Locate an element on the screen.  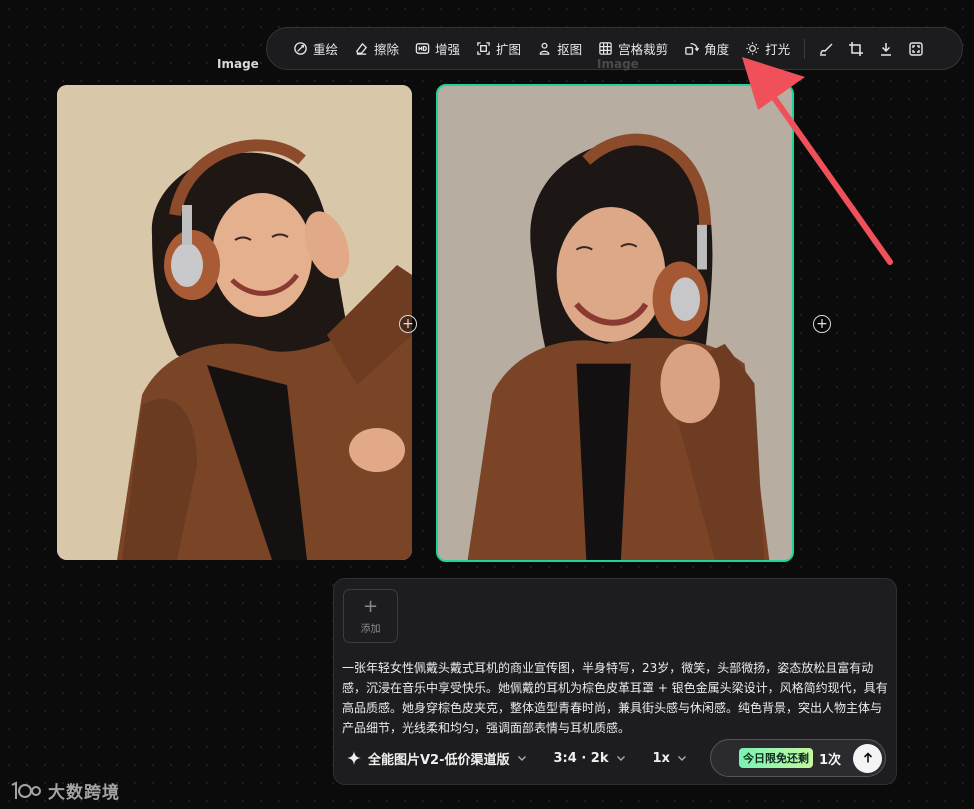
arrow-up-icon is located at coordinates (867, 757).